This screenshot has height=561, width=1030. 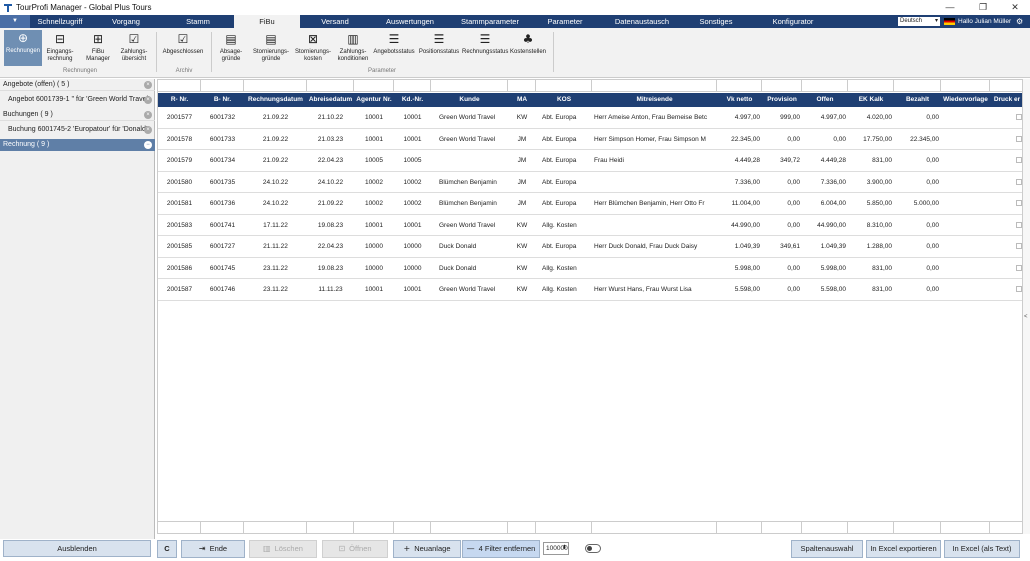 I want to click on column-header-druck-er: Druck er, so click(x=1006, y=100).